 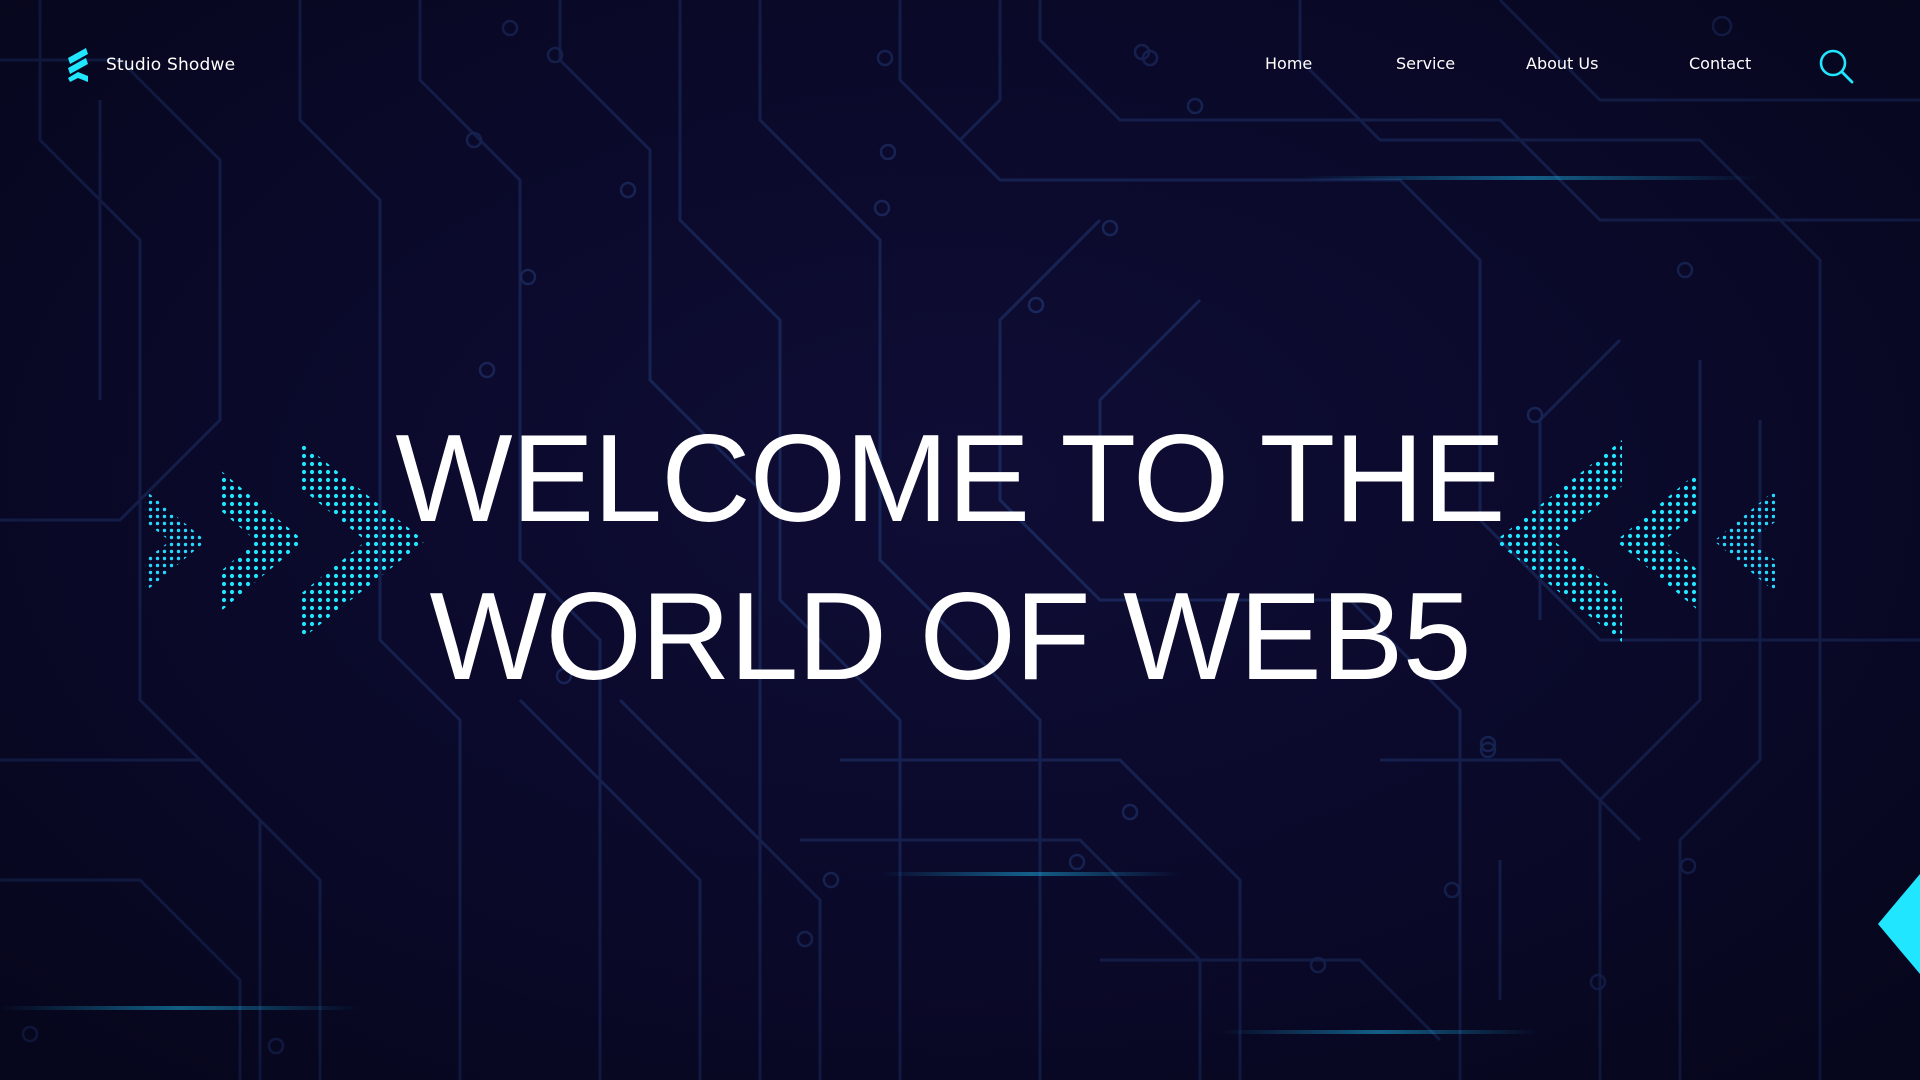 What do you see at coordinates (1562, 63) in the screenshot?
I see `nav-about-us: About Us` at bounding box center [1562, 63].